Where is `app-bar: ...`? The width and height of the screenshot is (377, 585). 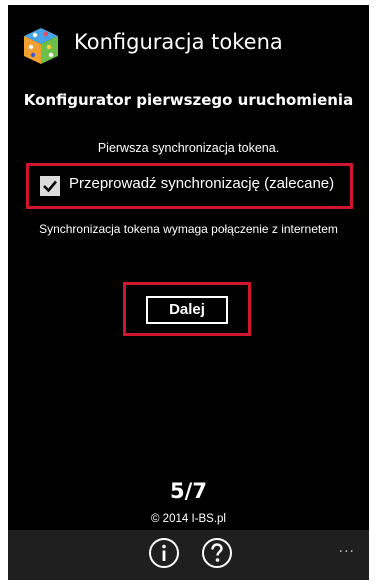
app-bar: ... is located at coordinates (188, 555).